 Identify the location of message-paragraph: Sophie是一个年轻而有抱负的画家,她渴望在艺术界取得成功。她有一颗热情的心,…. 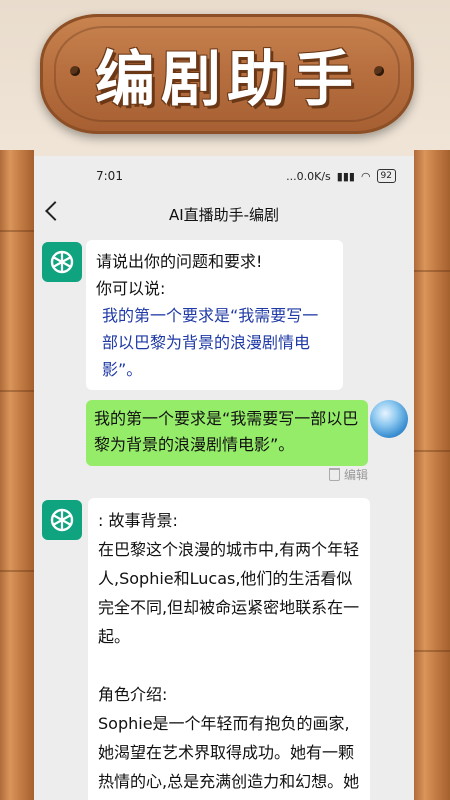
(229, 752).